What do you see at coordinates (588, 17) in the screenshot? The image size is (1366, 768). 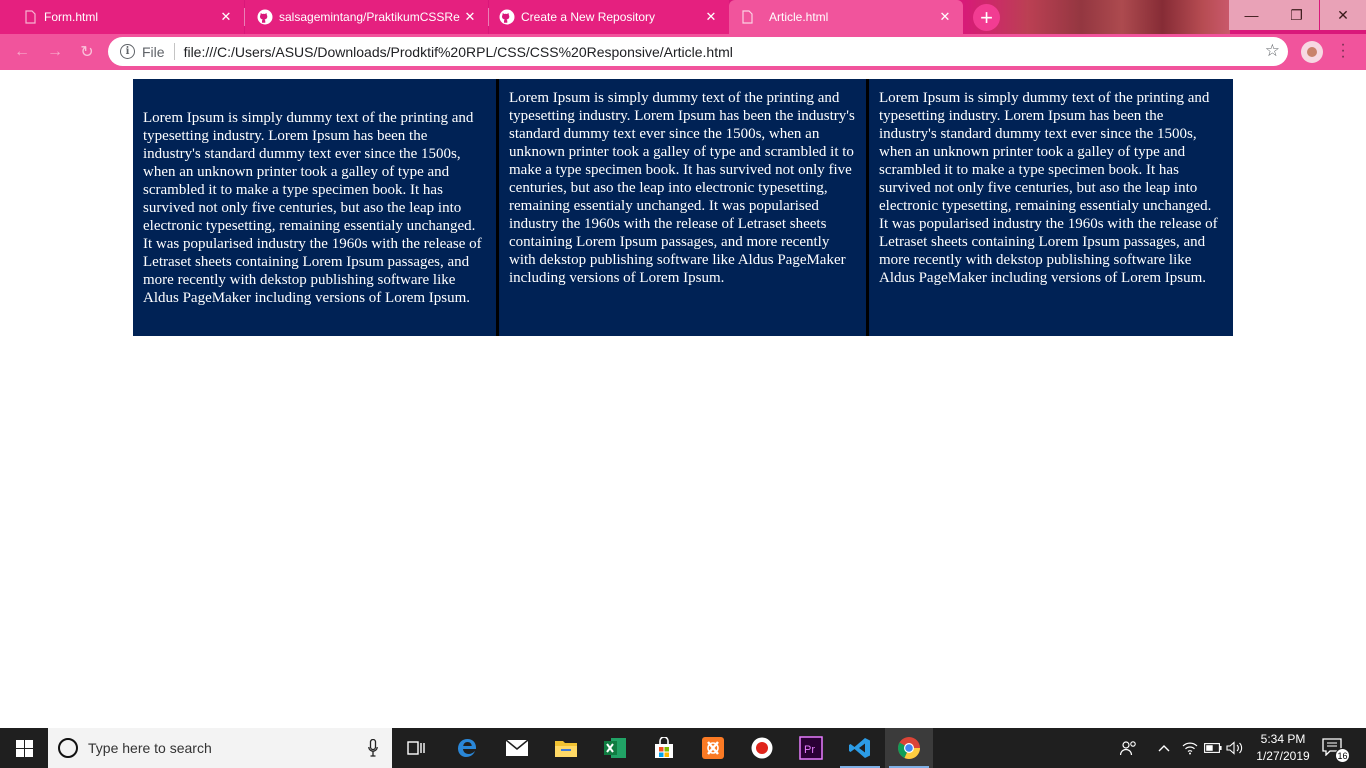 I see `tab-title: Create a New Repository` at bounding box center [588, 17].